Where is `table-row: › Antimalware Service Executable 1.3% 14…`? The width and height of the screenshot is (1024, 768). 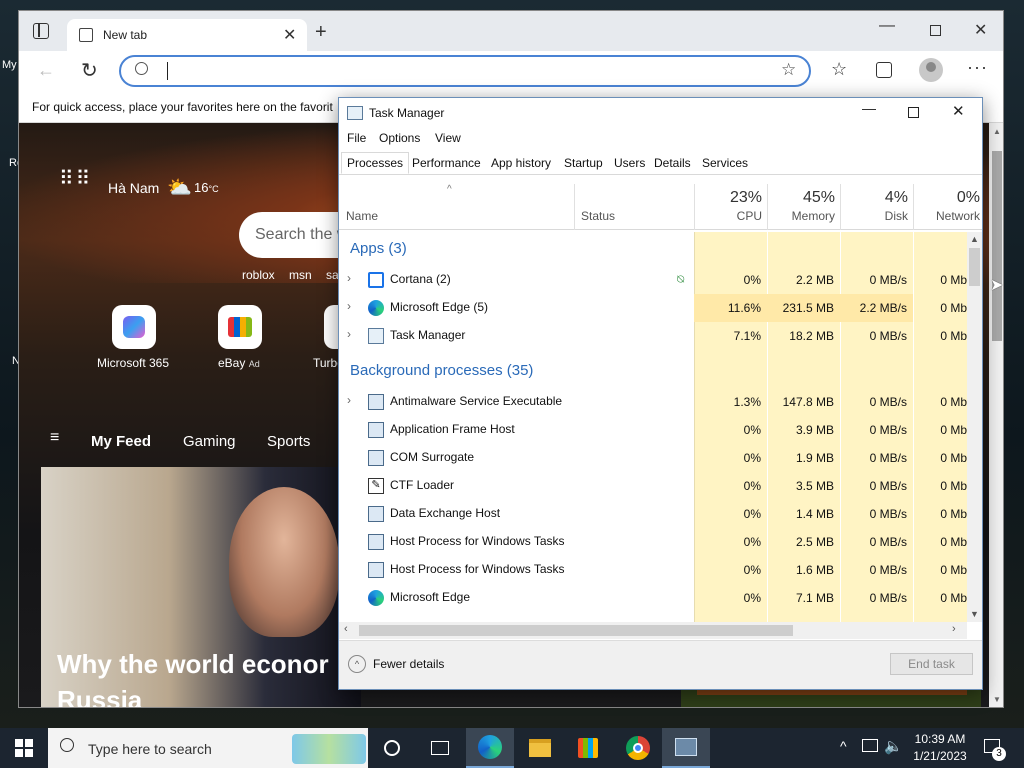 table-row: › Antimalware Service Executable 1.3% 14… is located at coordinates (653, 402).